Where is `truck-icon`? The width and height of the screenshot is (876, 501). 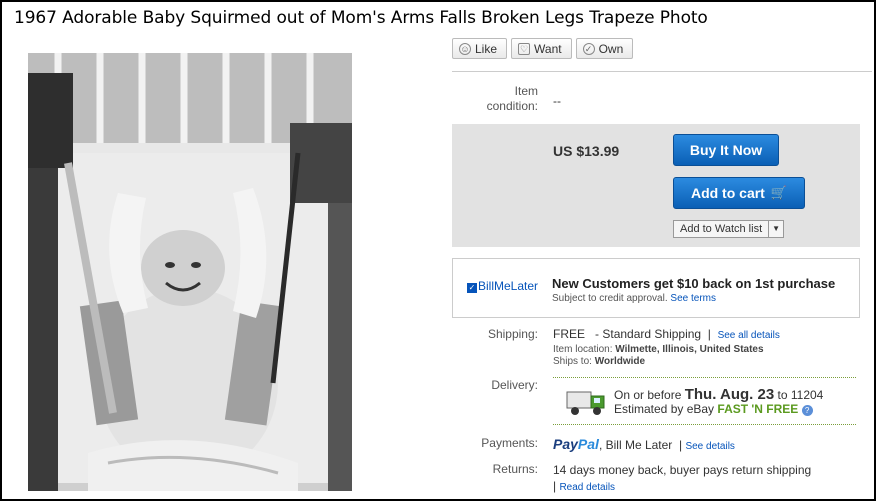 truck-icon is located at coordinates (586, 403).